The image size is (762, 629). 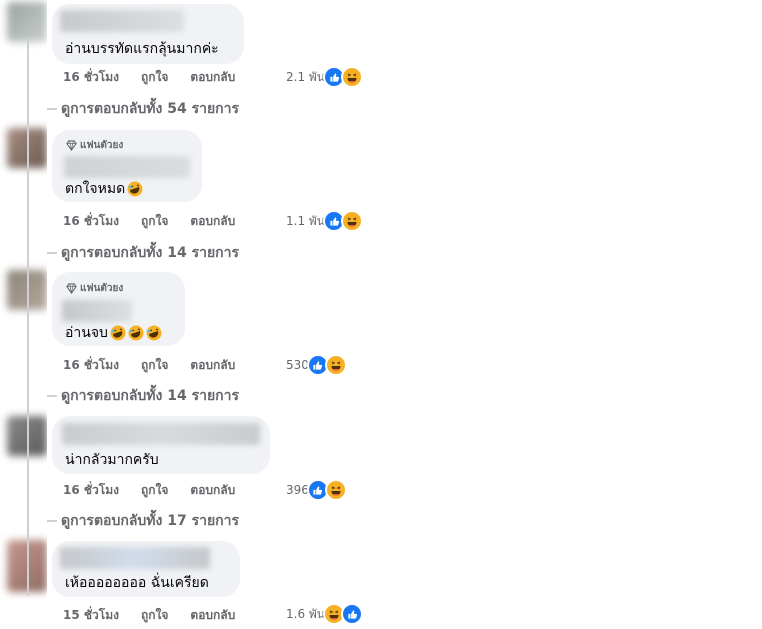 I want to click on comment-text: น่ากลัวมากครับ, so click(x=112, y=460).